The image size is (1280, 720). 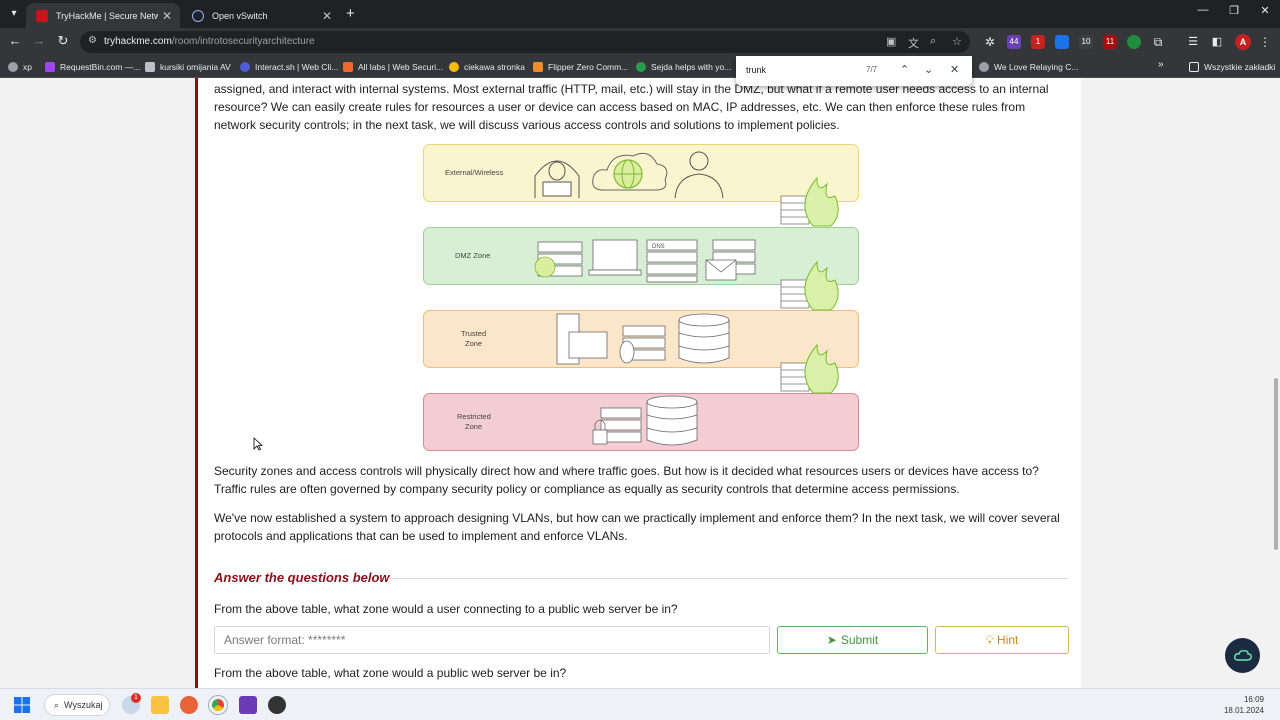 I want to click on reading-list-icon: ☰, so click(x=1193, y=42).